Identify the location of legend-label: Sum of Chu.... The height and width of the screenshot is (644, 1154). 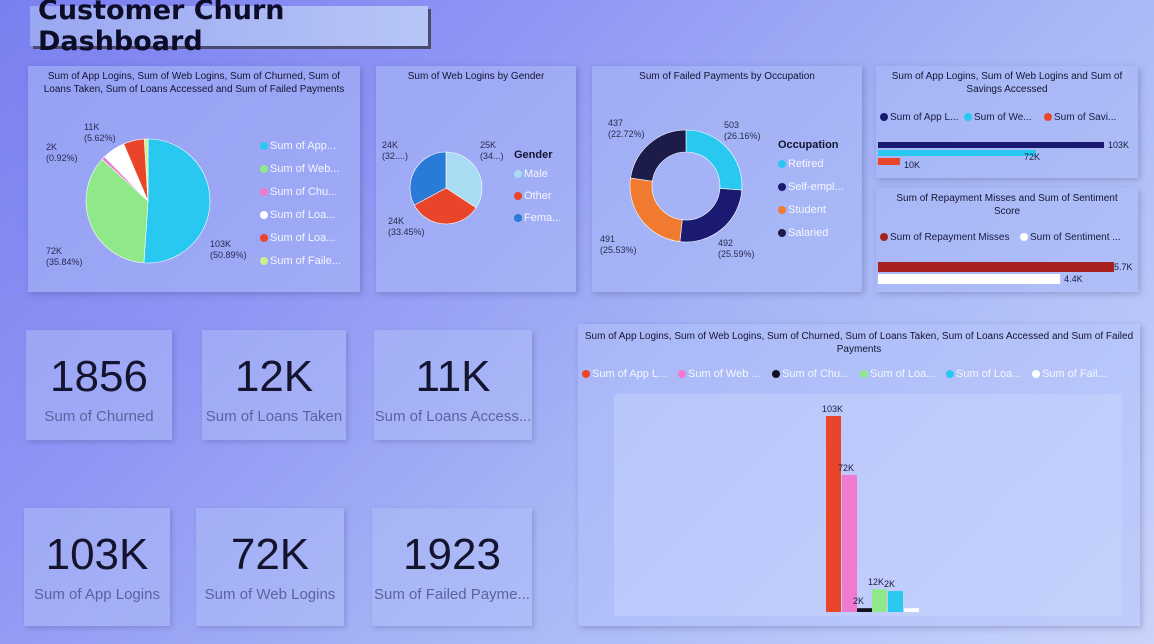
(304, 192).